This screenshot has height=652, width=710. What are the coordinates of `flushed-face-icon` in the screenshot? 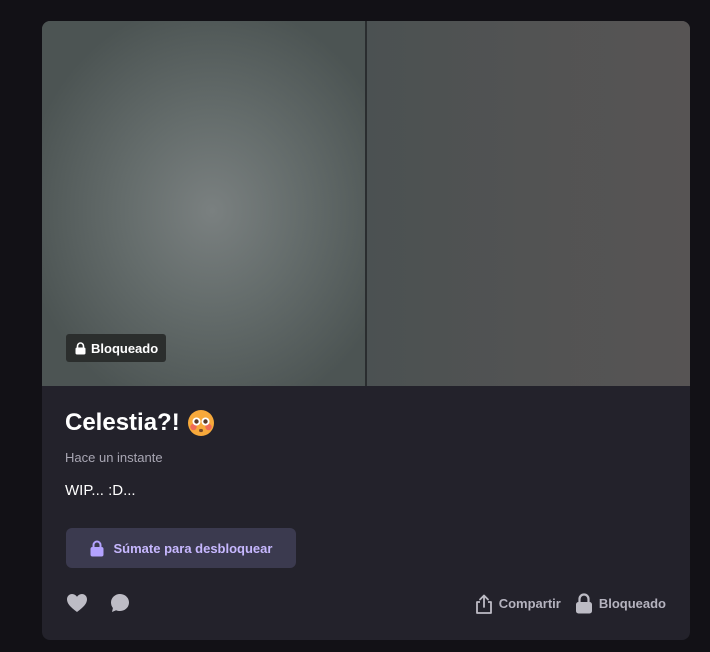 It's located at (201, 423).